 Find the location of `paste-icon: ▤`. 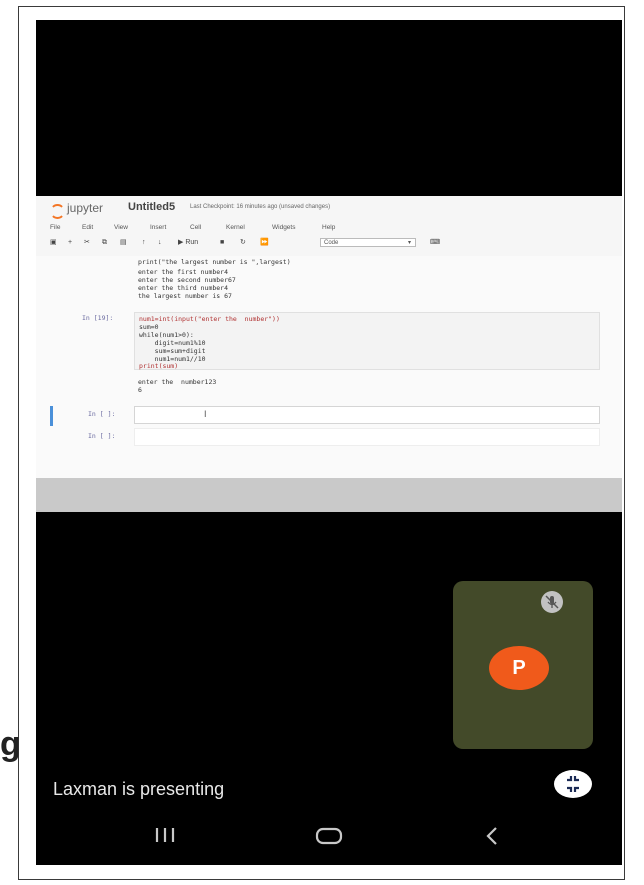

paste-icon: ▤ is located at coordinates (123, 243).